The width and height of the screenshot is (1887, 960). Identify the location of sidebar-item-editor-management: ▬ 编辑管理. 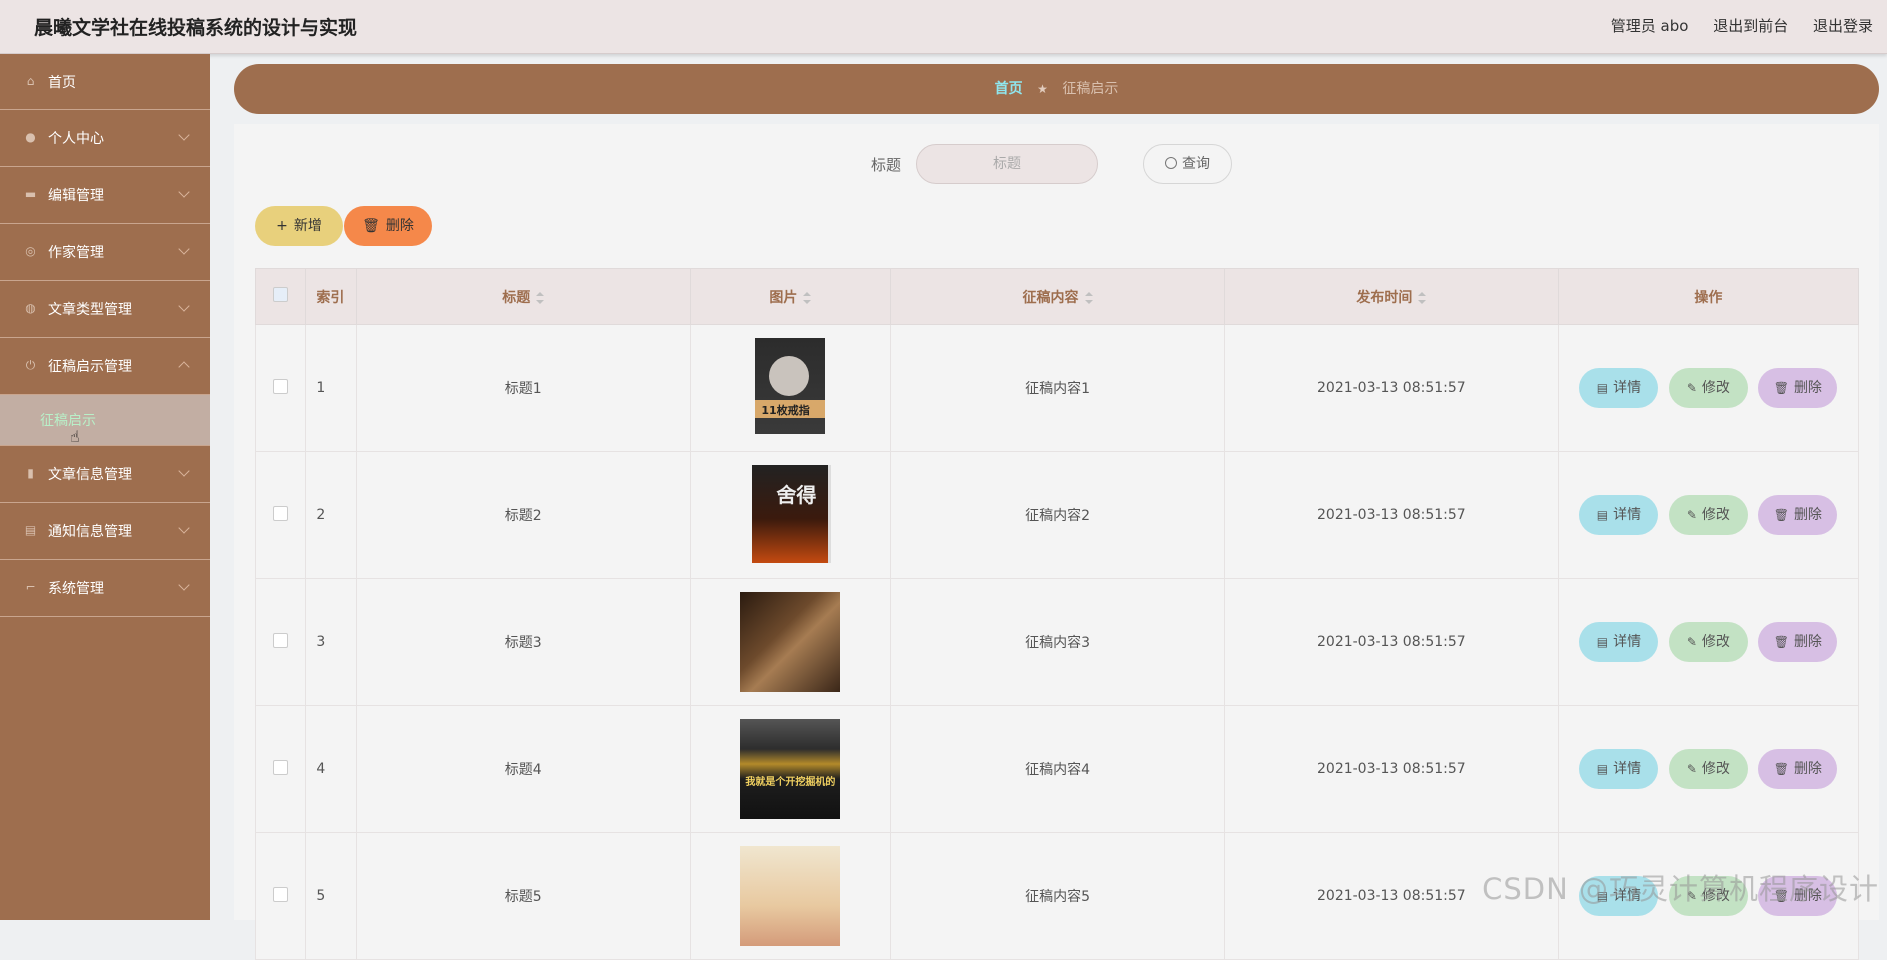
(105, 195).